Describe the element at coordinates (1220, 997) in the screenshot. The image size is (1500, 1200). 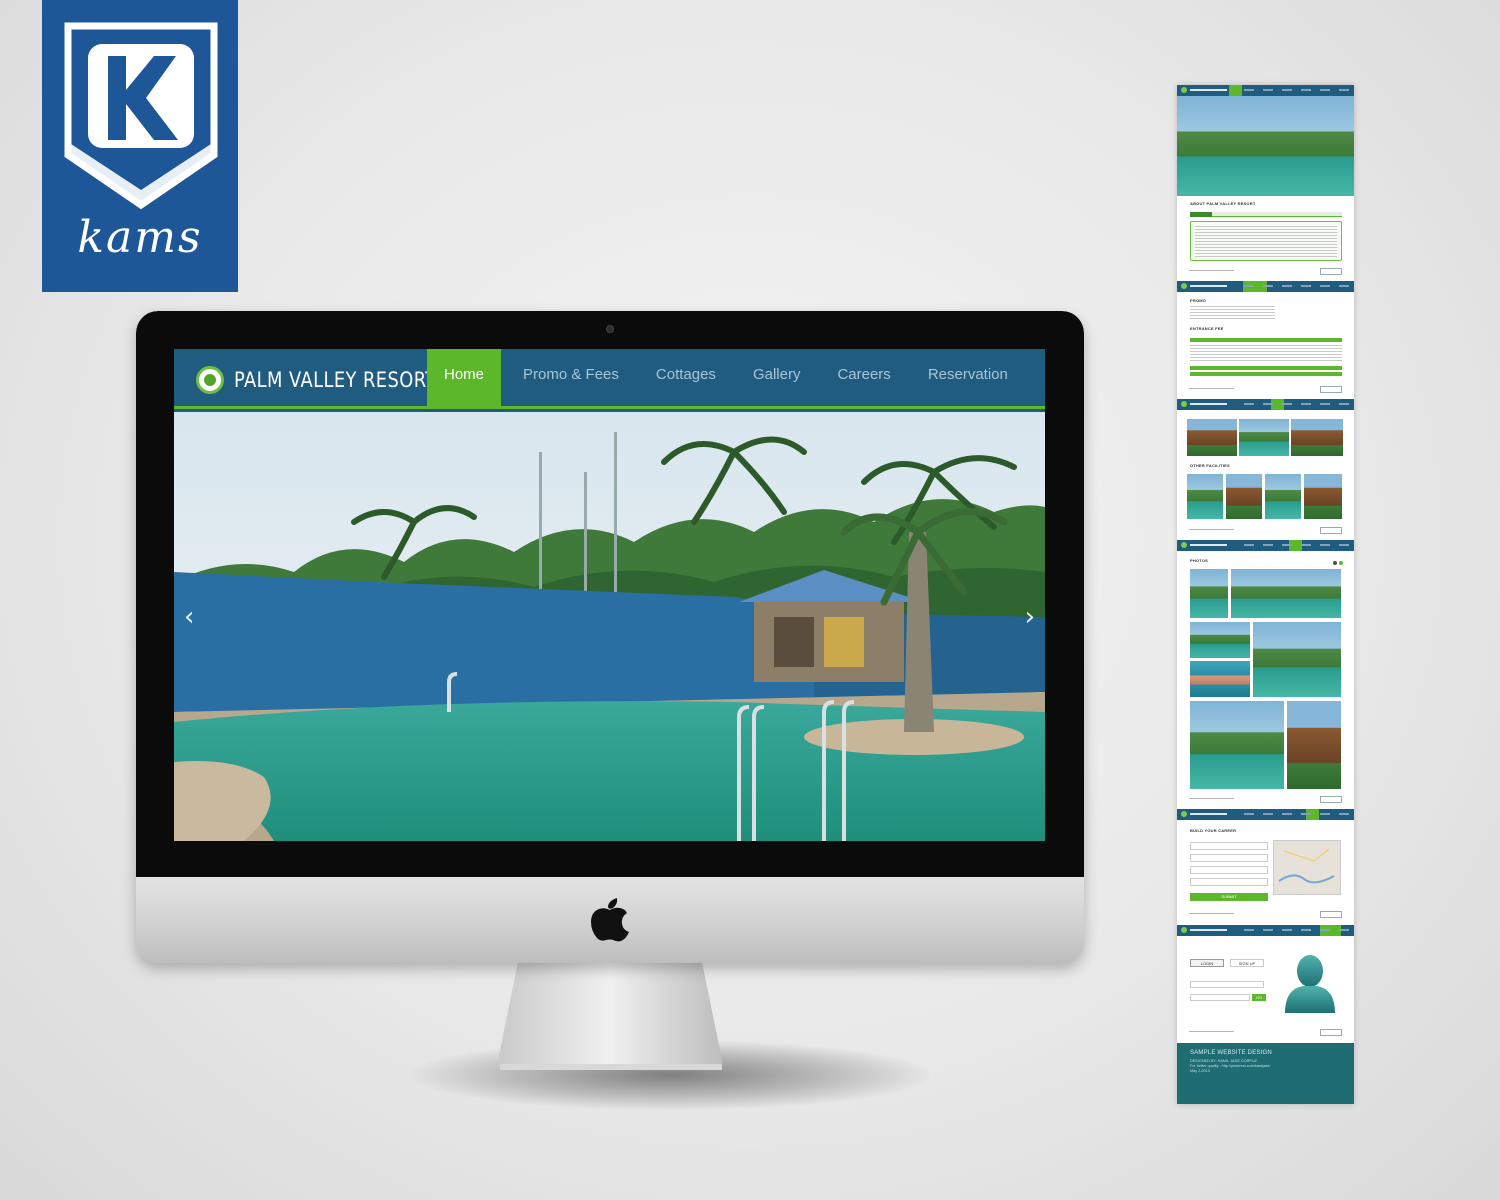
I see `thumb-password-field` at that location.